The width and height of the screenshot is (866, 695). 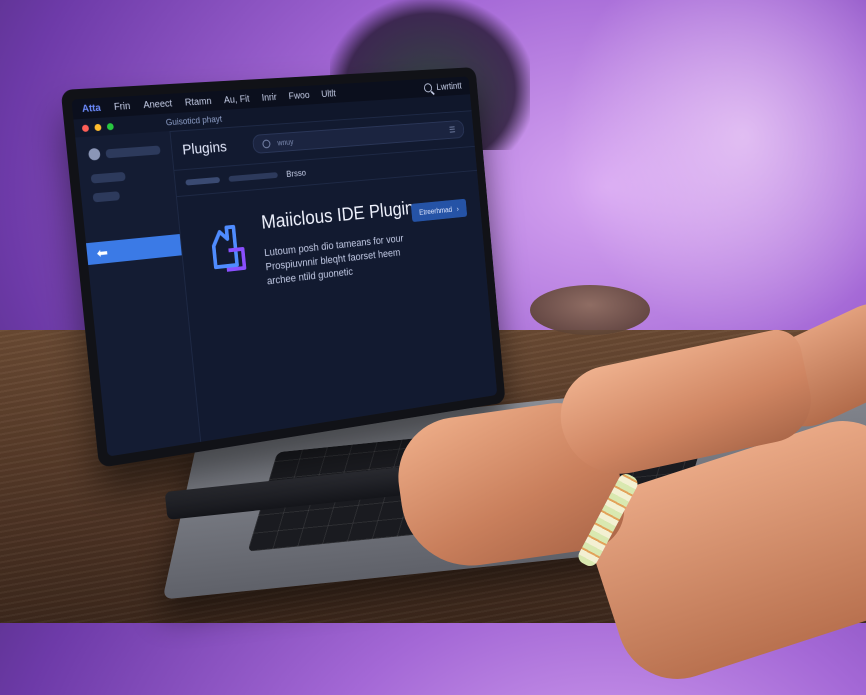 I want to click on arrow-left-icon: ⬅, so click(x=102, y=252).